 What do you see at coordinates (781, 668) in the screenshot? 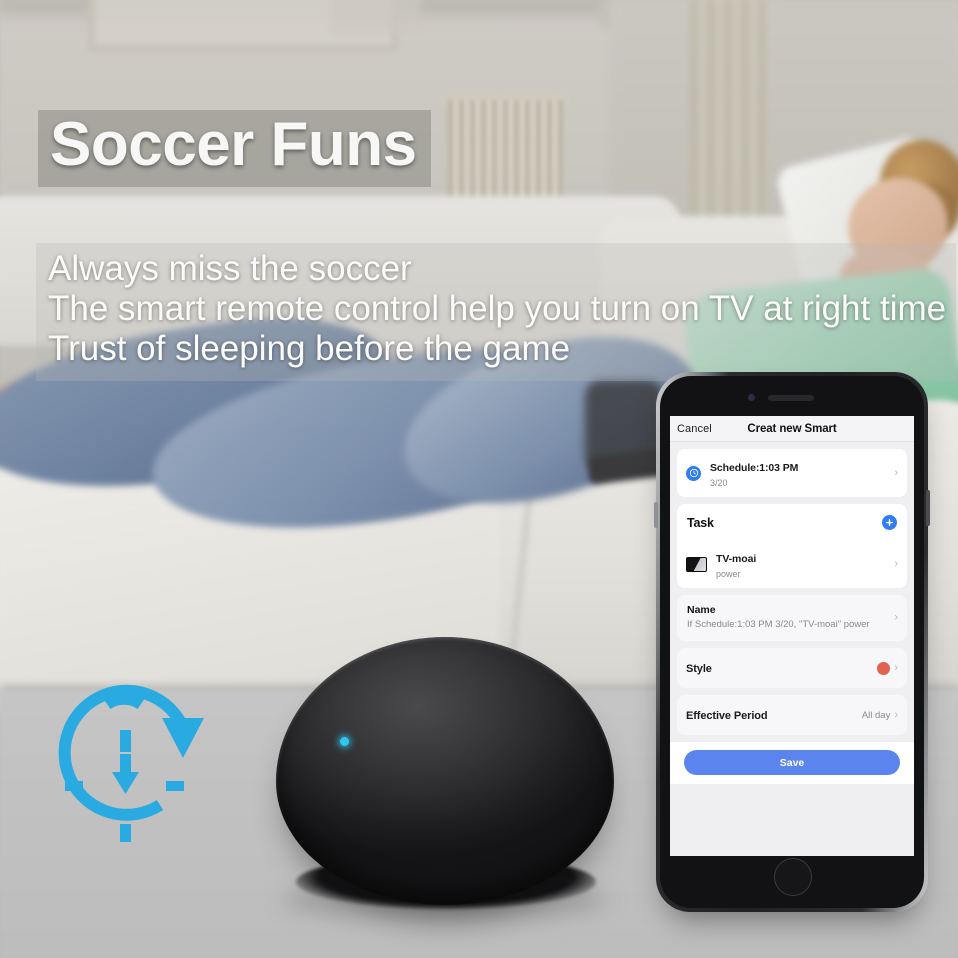
I see `style-text: Style` at bounding box center [781, 668].